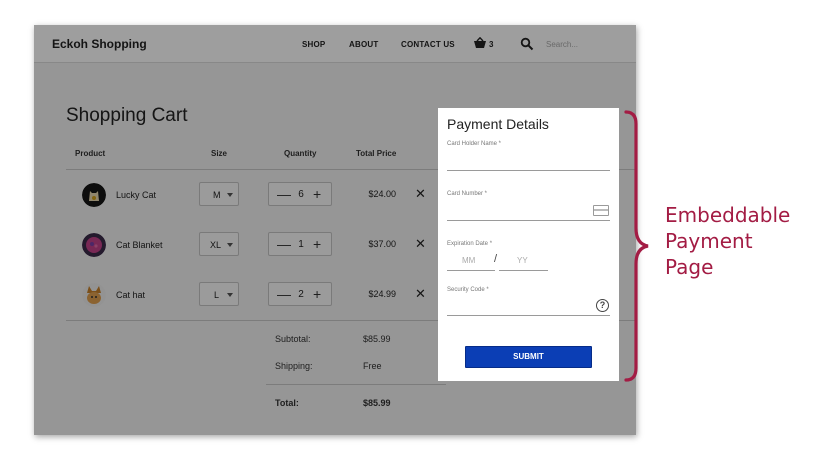 Image resolution: width=820 pixels, height=460 pixels. Describe the element at coordinates (130, 295) in the screenshot. I see `product-name: Cat hat` at that location.